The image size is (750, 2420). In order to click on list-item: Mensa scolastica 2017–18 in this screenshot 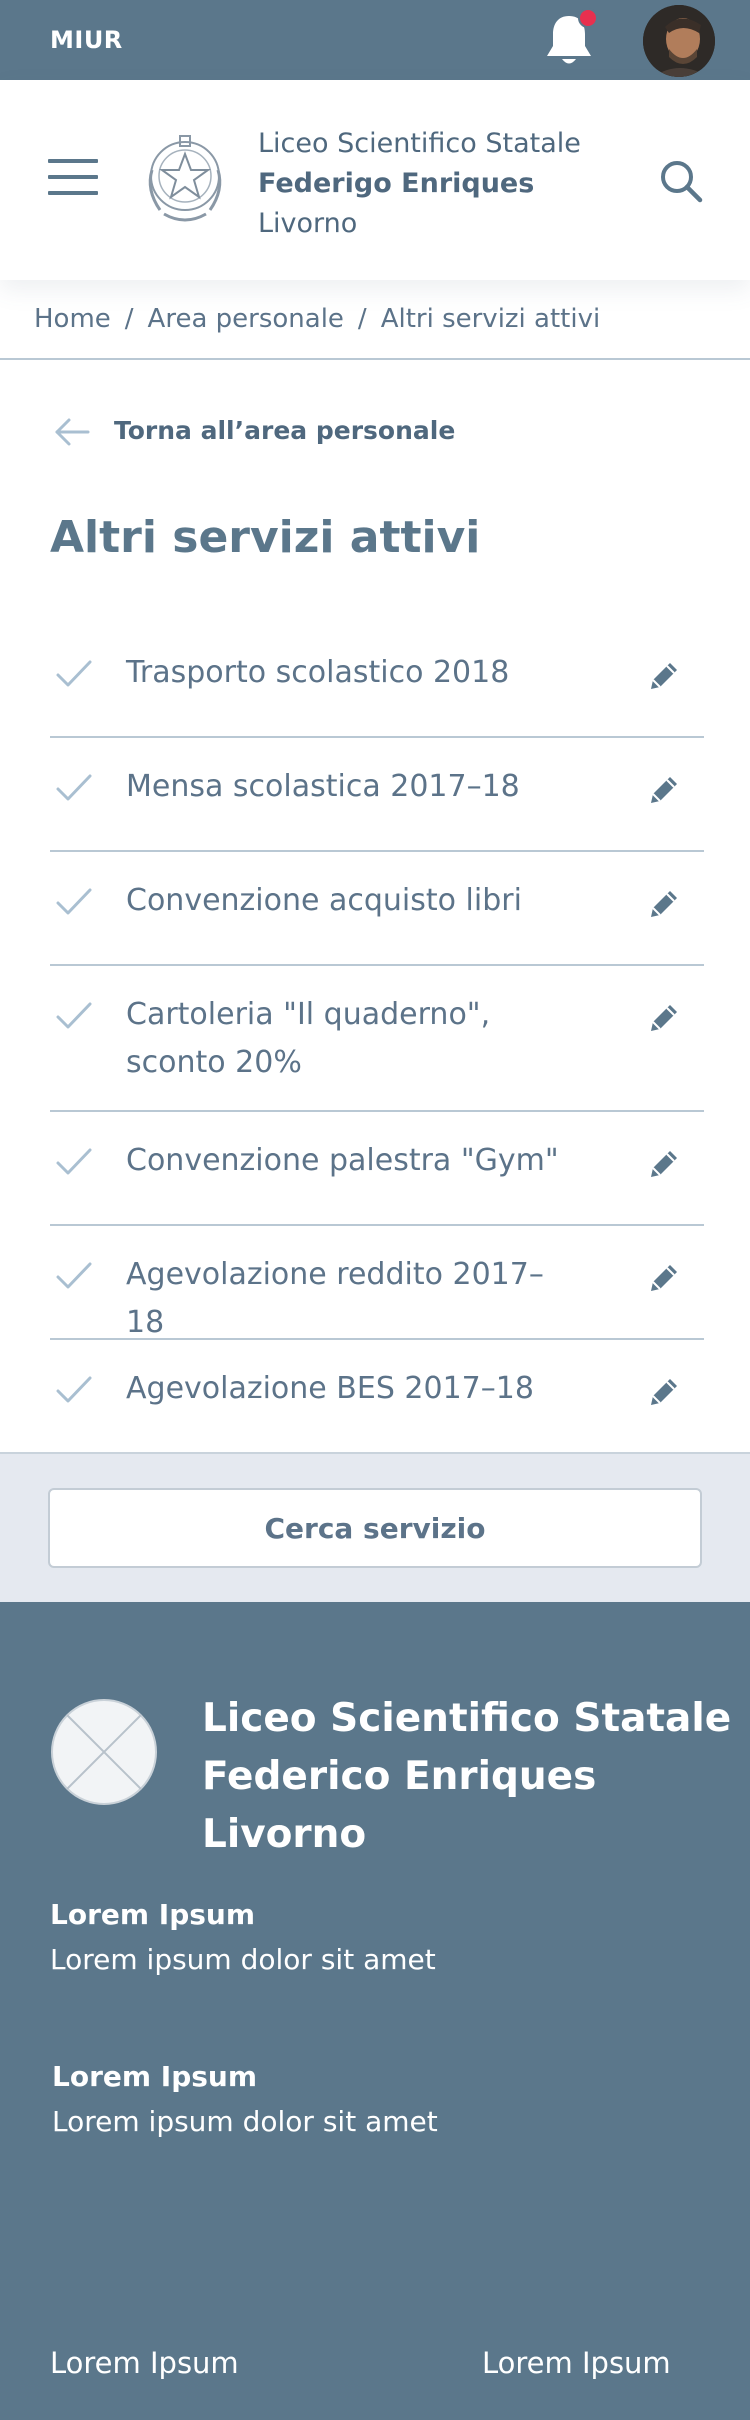, I will do `click(377, 795)`.